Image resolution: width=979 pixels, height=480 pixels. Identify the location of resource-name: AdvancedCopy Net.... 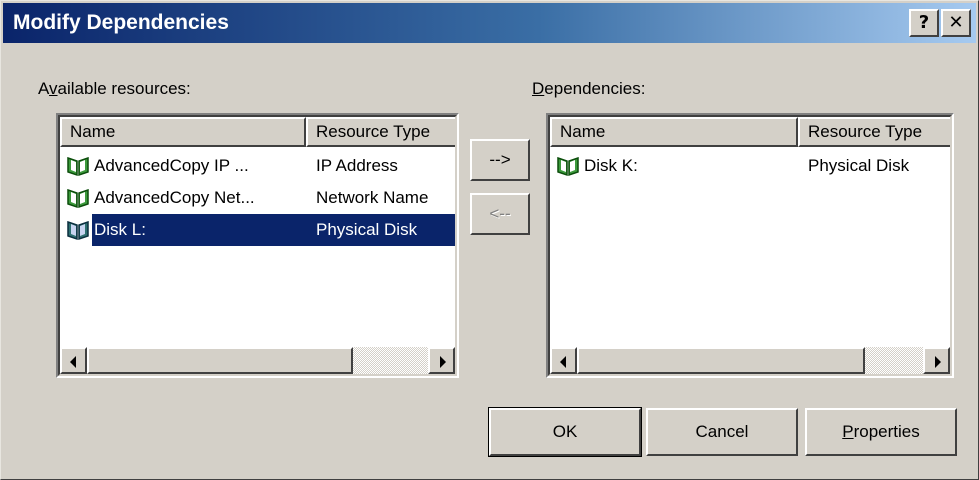
(174, 197).